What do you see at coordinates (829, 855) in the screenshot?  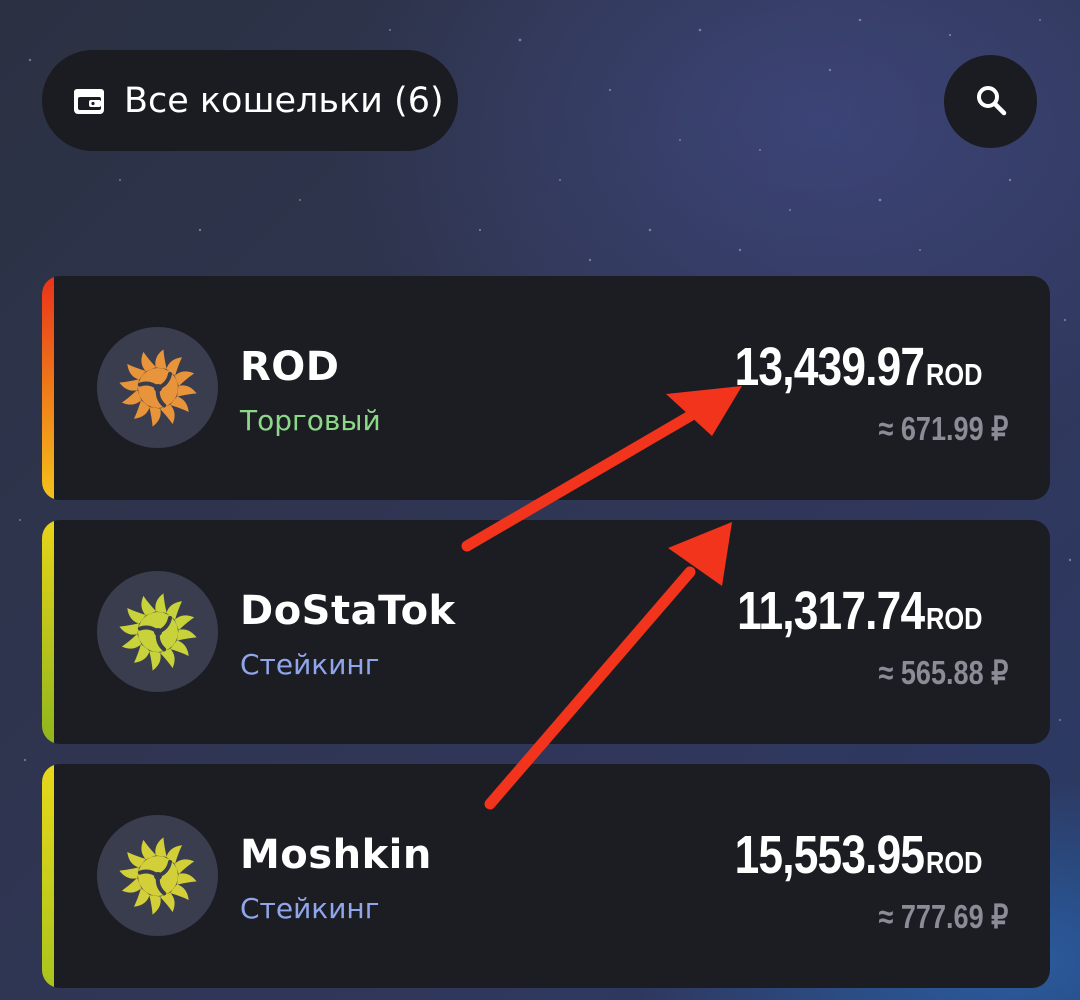 I see `wallet-balance-value: 15,553.95` at bounding box center [829, 855].